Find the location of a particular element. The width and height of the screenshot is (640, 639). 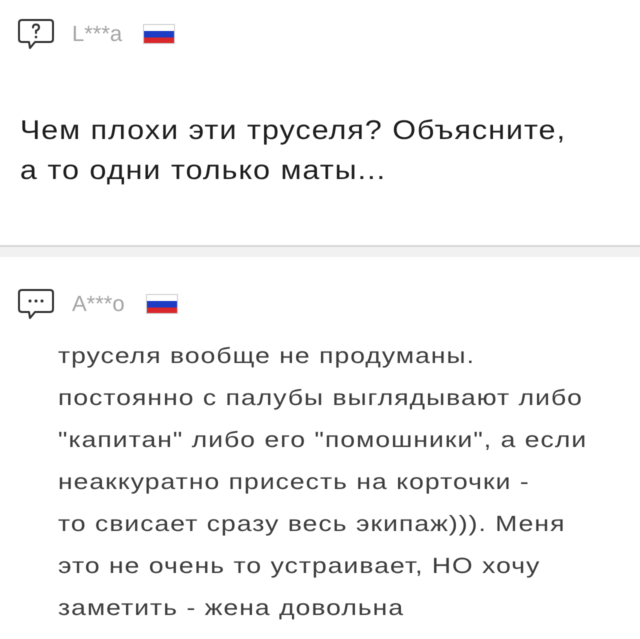

author-name: L***a is located at coordinates (97, 34).